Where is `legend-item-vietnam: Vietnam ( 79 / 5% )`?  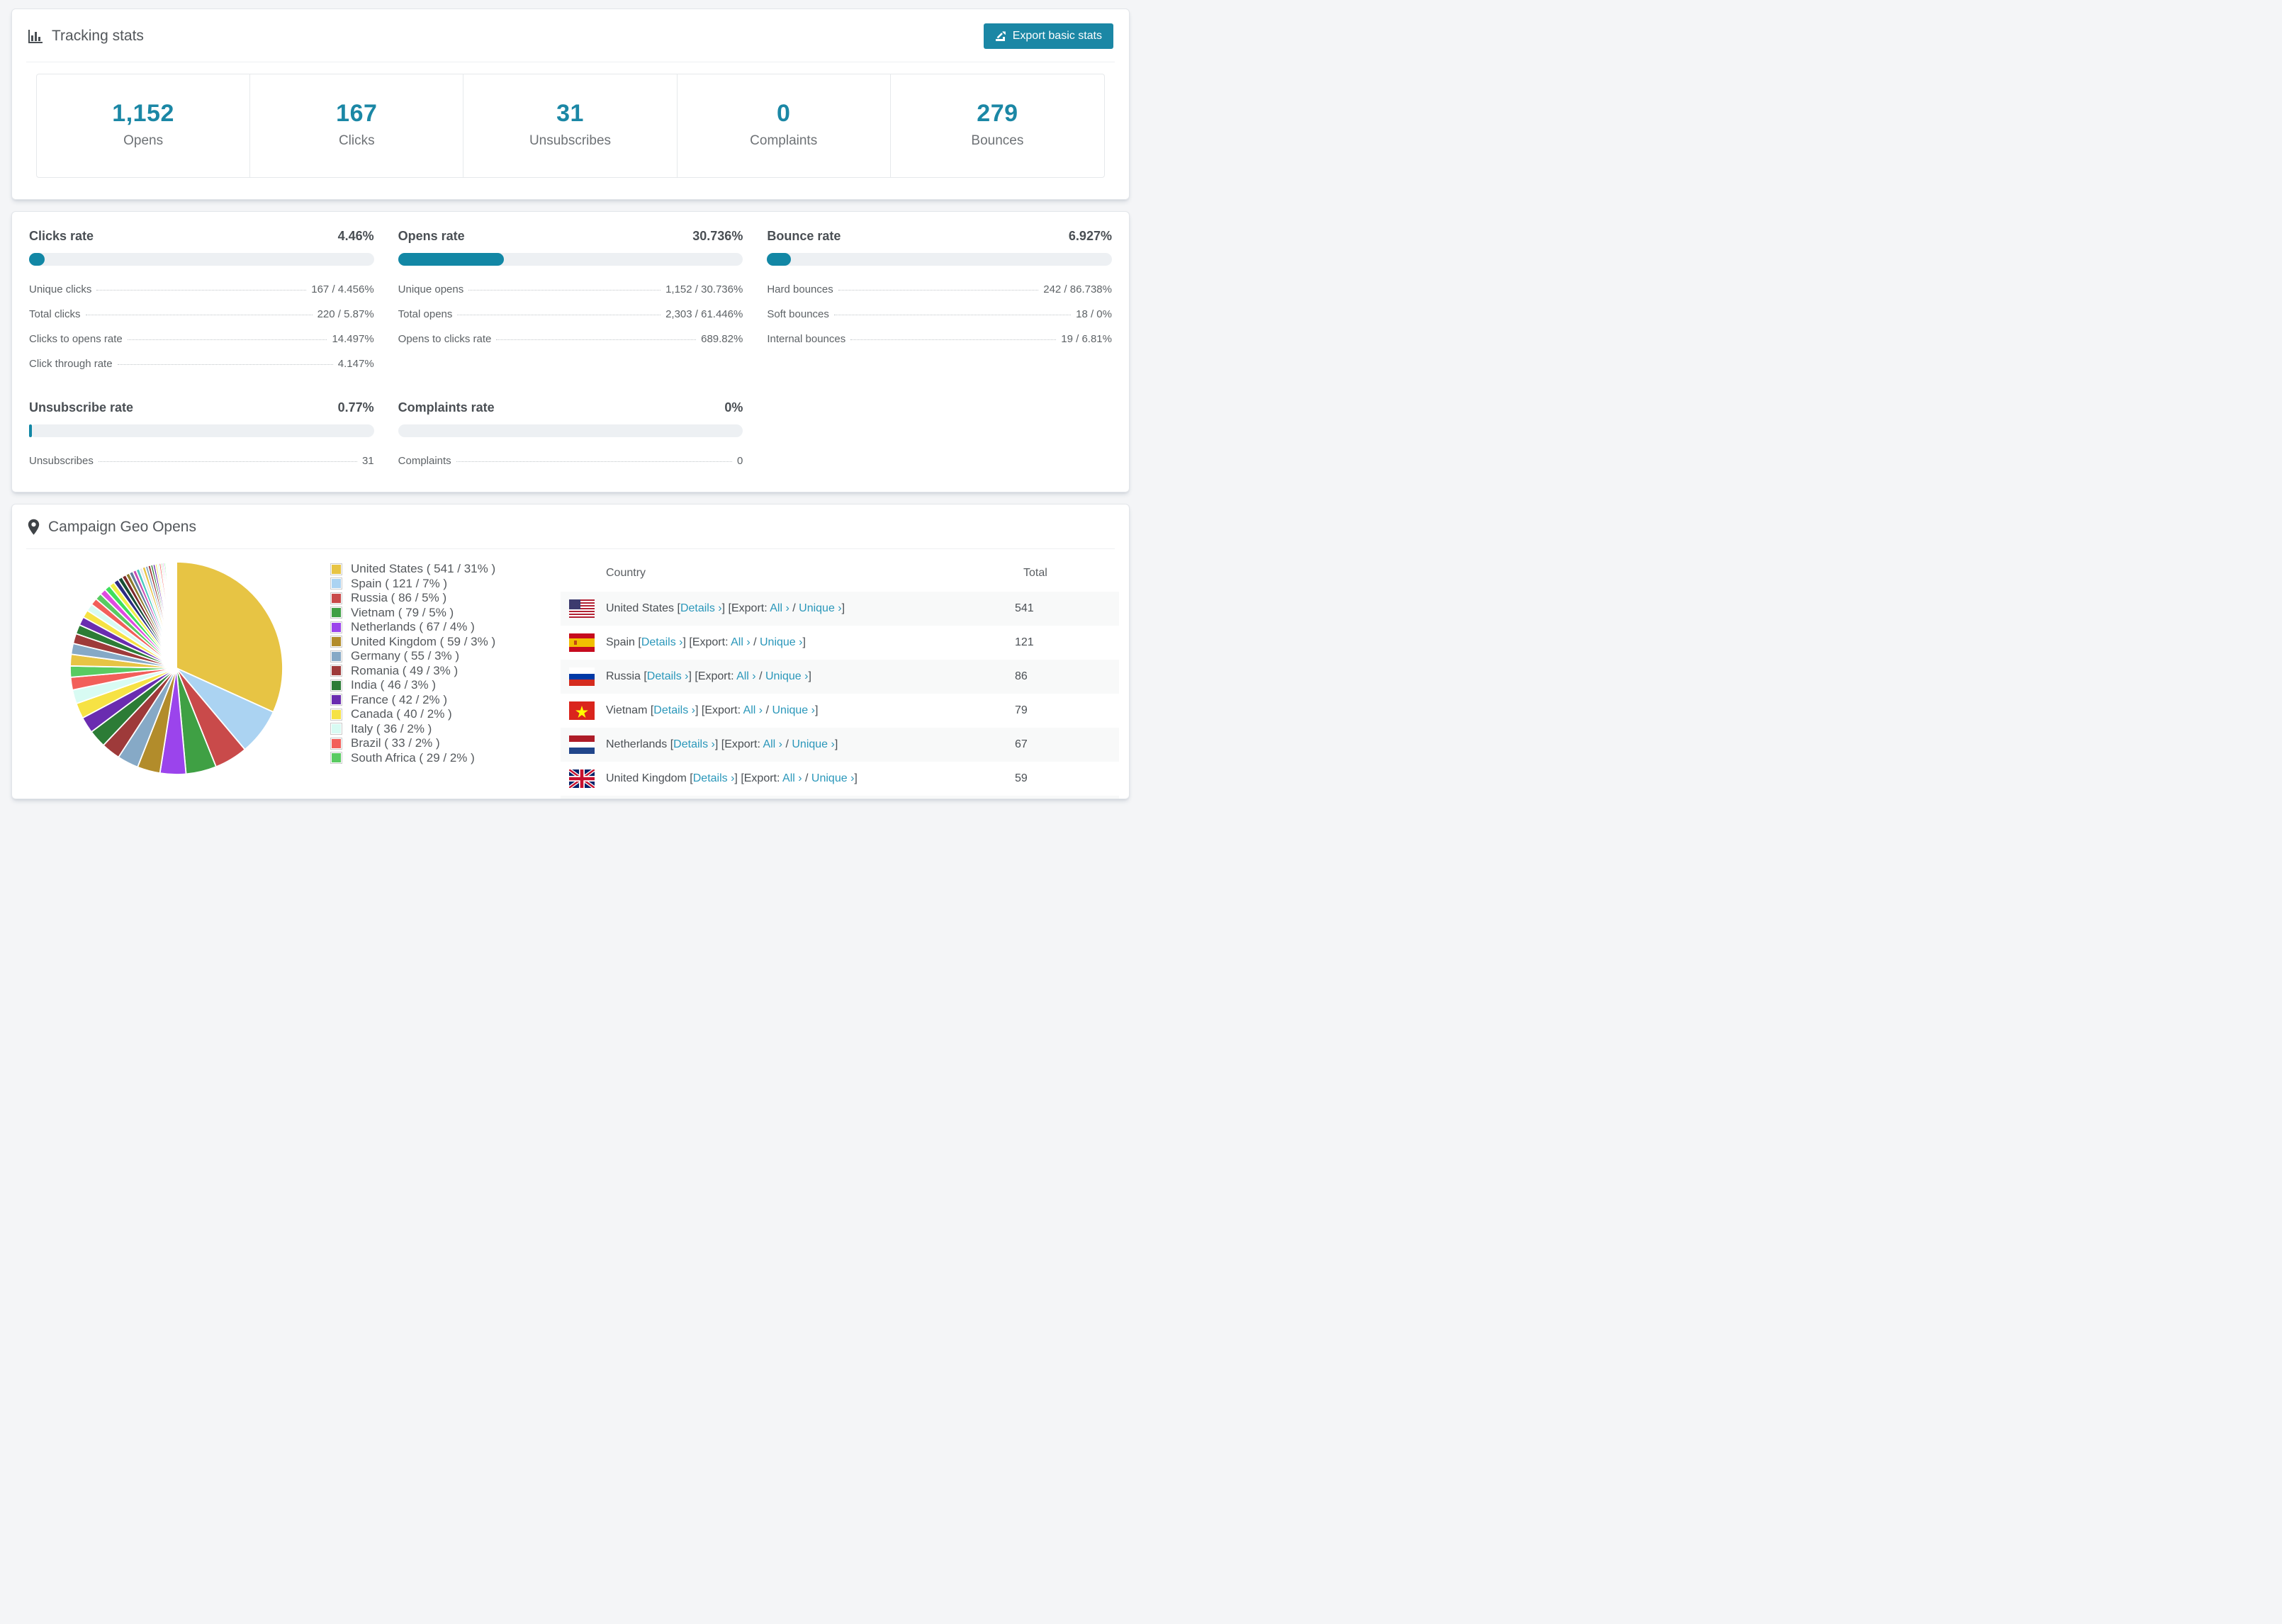
legend-item-vietnam: Vietnam ( 79 / 5% ) is located at coordinates (439, 613).